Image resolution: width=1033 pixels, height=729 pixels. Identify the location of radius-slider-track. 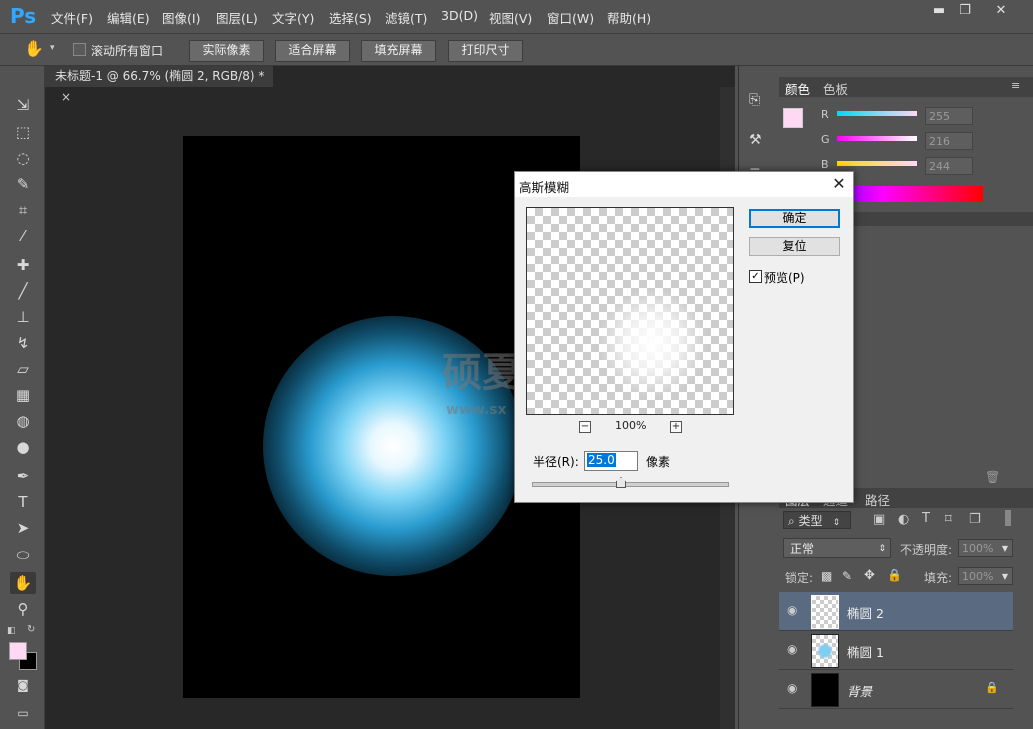
(630, 484).